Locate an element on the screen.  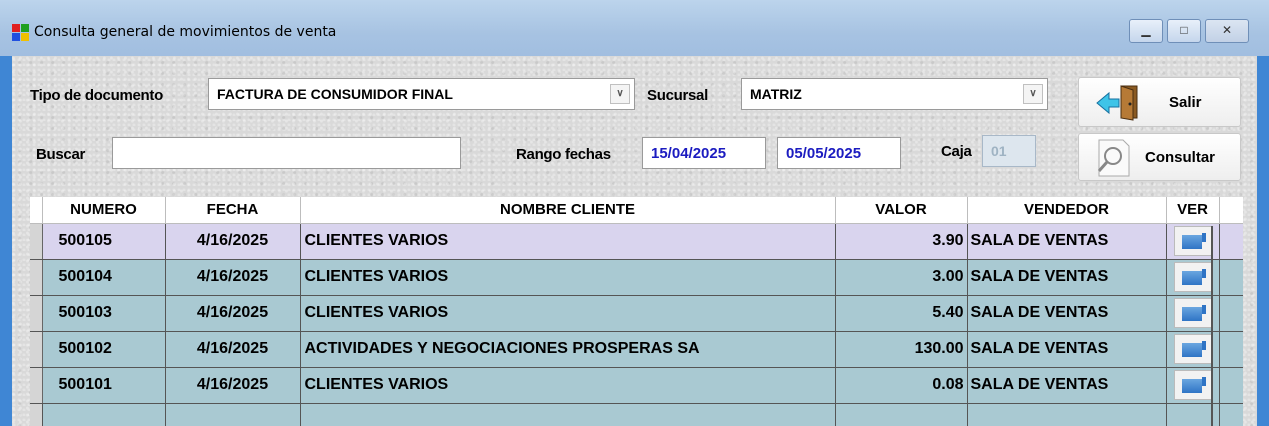
tipo-documento-value: FACTURA DE CONSUMIDOR FINAL is located at coordinates (335, 94).